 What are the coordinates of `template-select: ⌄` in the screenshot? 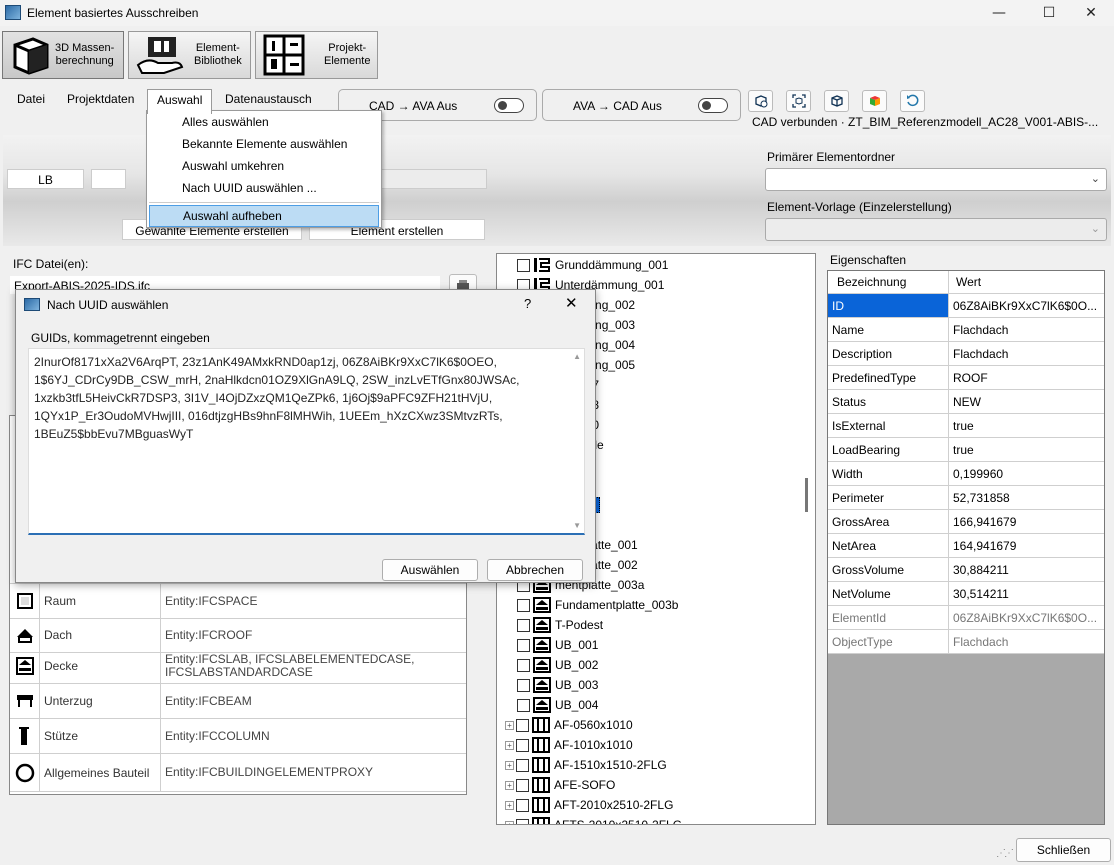 It's located at (936, 229).